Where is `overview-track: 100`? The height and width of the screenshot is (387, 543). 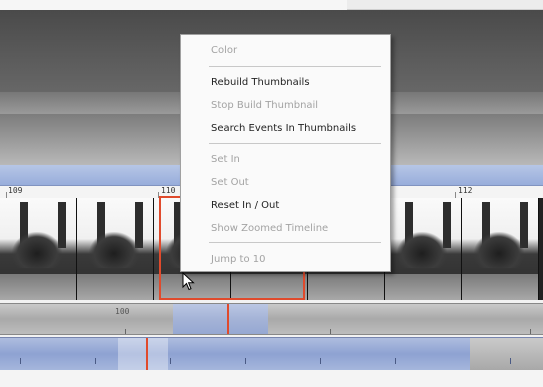
overview-track: 100 is located at coordinates (271, 319).